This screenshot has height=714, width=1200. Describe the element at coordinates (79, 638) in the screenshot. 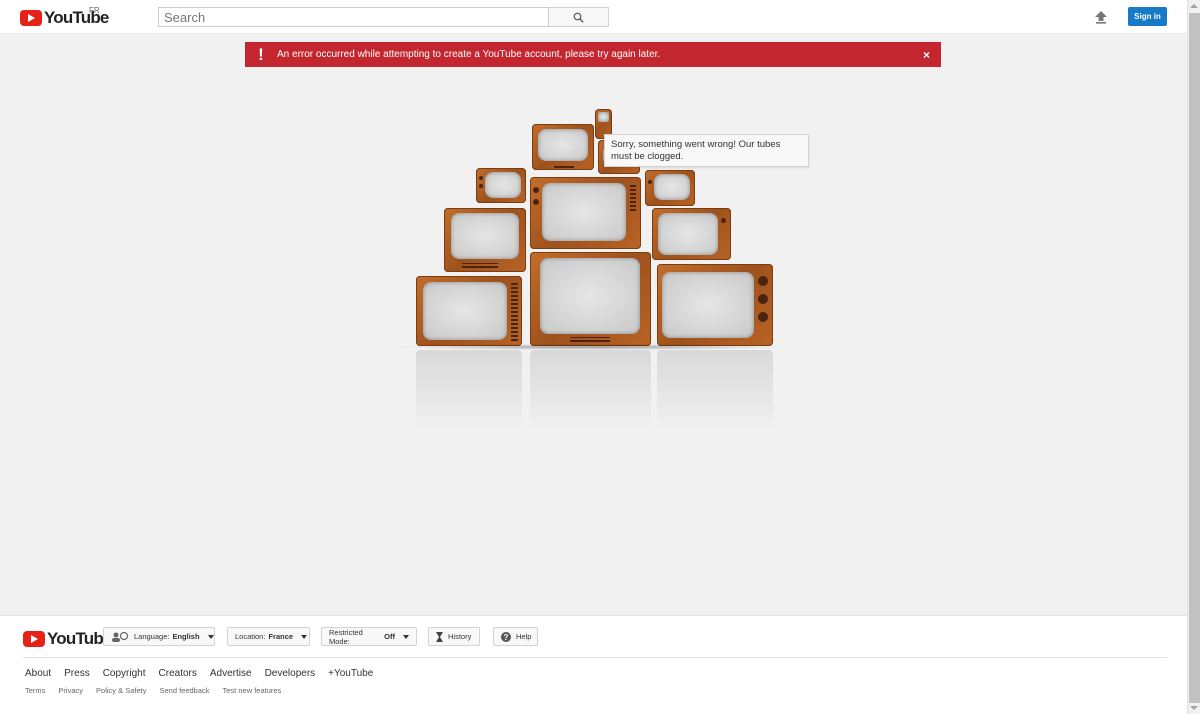

I see `footer-logo-text: YouTube` at that location.